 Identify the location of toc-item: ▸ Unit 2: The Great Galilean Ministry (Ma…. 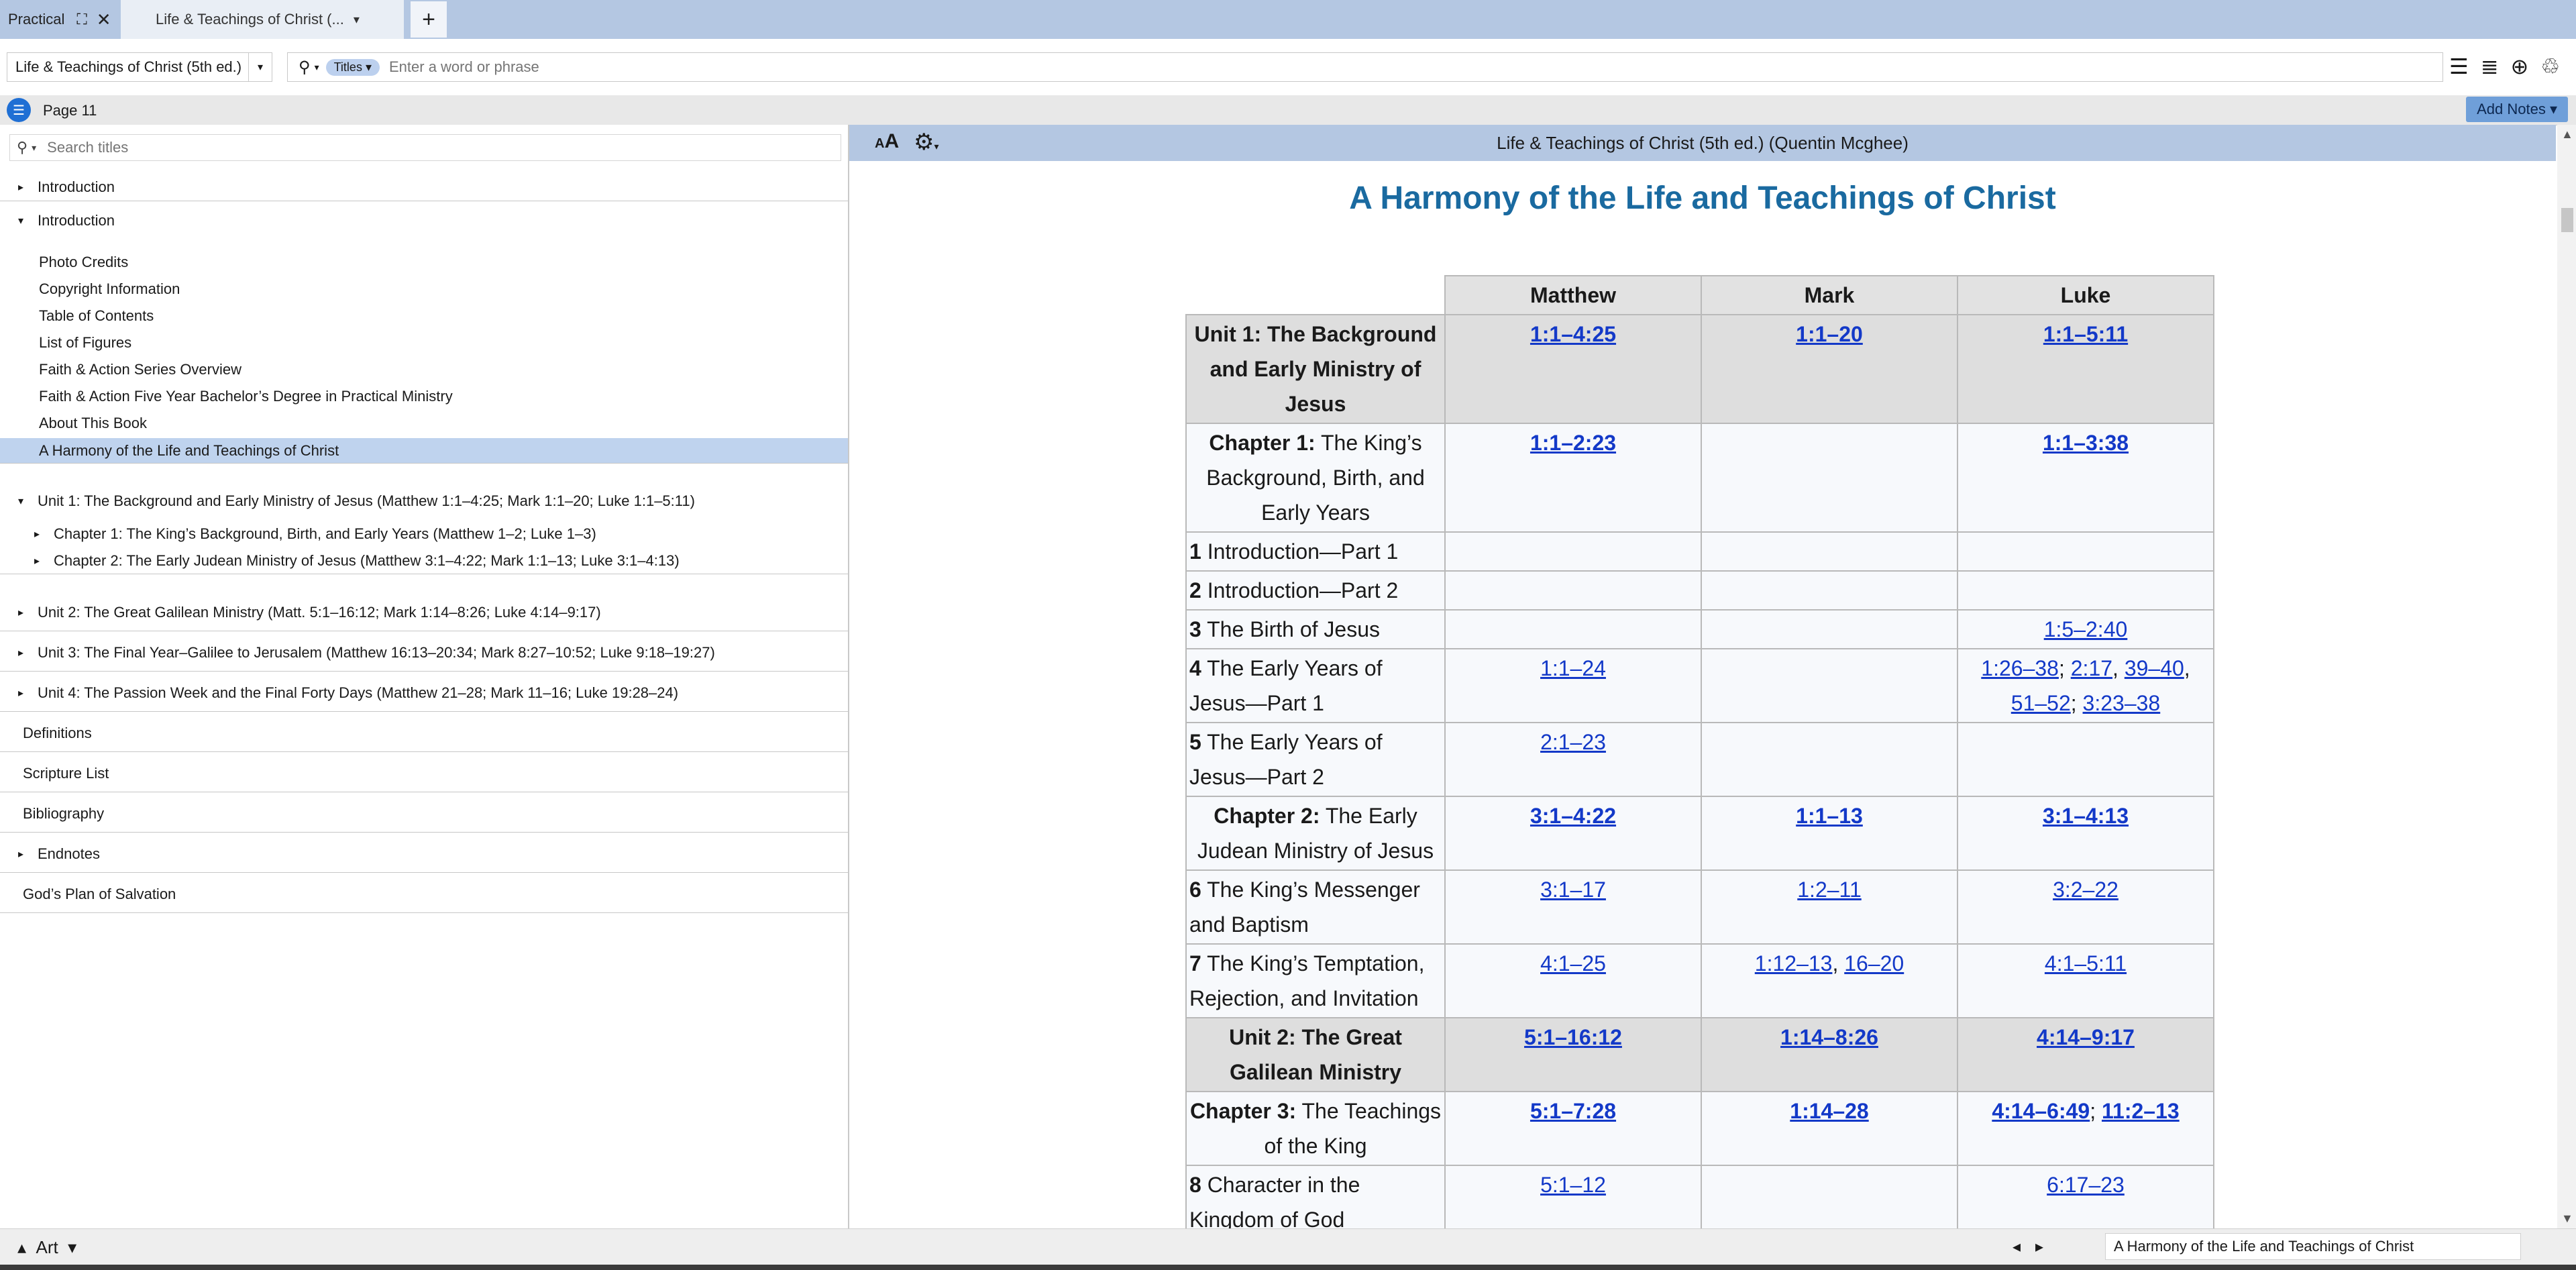
(424, 612).